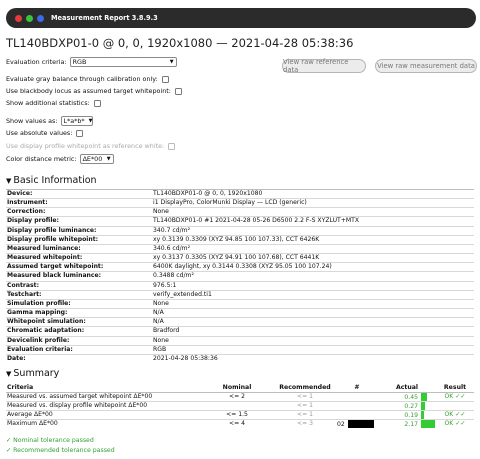  What do you see at coordinates (240, 340) in the screenshot?
I see `info-row: Devicelink profile: None` at bounding box center [240, 340].